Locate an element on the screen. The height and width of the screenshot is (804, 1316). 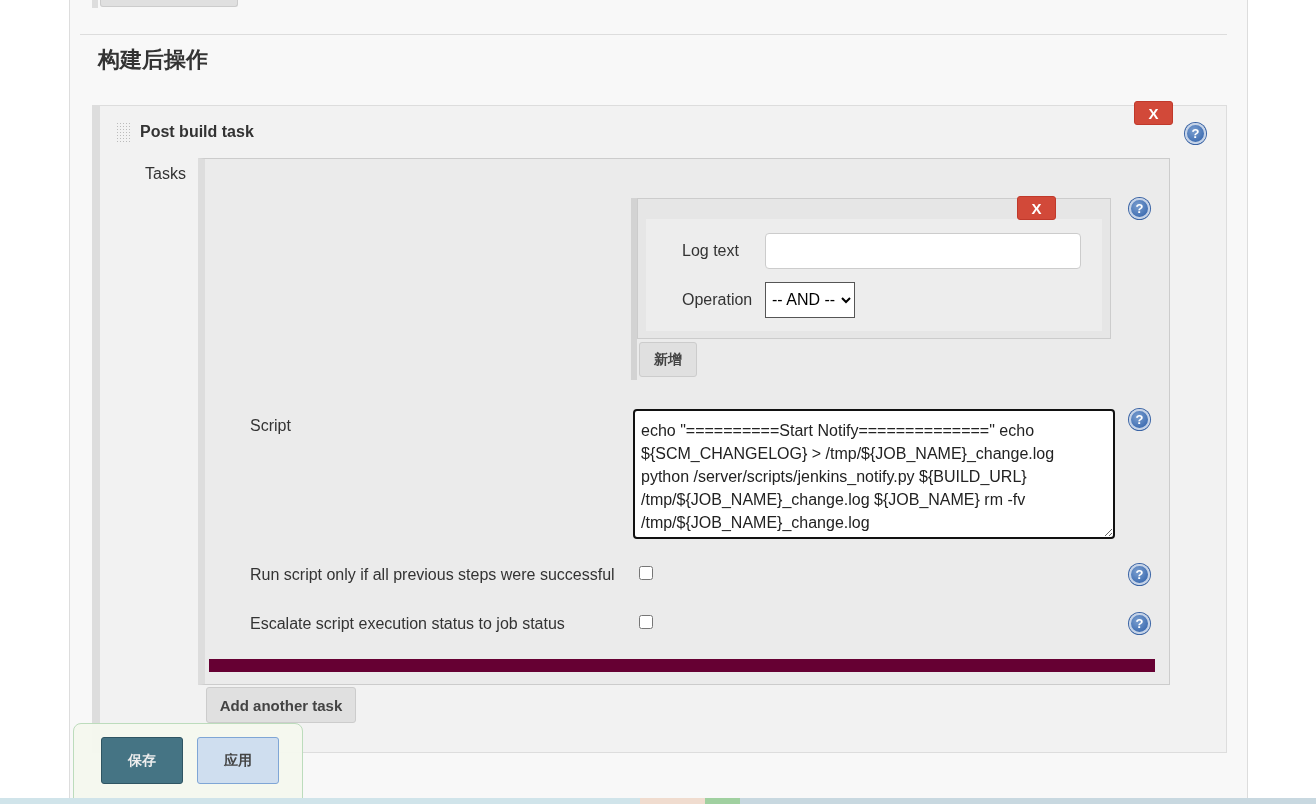
script-field: echo "==========Start Notify==============" echo ${SCM_CHANGELOG} > /tmp/${JOB_NAME}_change.log python /server/scripts/jenkins_notify.py ${BUILD_URL} /tmp/${JOB_NAME}_change.log ${JOB_NAME} rm -fv /tmp/${JOB_NAME}_change.log is located at coordinates (874, 474).